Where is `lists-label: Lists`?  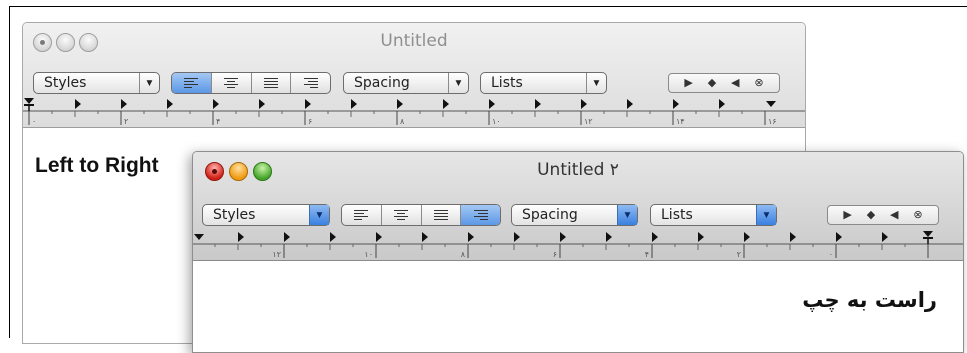 lists-label: Lists is located at coordinates (507, 83).